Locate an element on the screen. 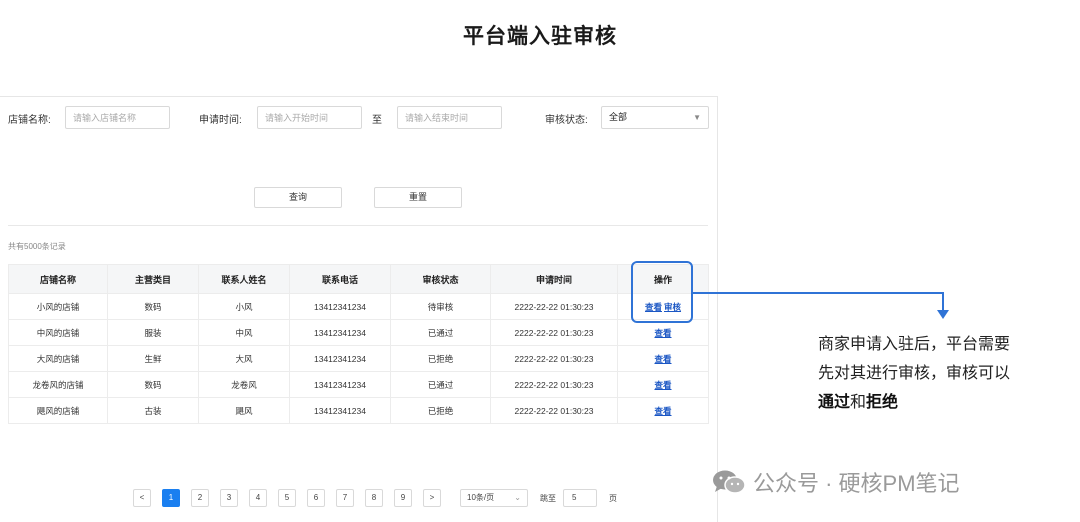  table-header-row: 店铺名称 主营类目 联系人姓名 联系电话 审核状态 申请时间 操作 is located at coordinates (358, 279).